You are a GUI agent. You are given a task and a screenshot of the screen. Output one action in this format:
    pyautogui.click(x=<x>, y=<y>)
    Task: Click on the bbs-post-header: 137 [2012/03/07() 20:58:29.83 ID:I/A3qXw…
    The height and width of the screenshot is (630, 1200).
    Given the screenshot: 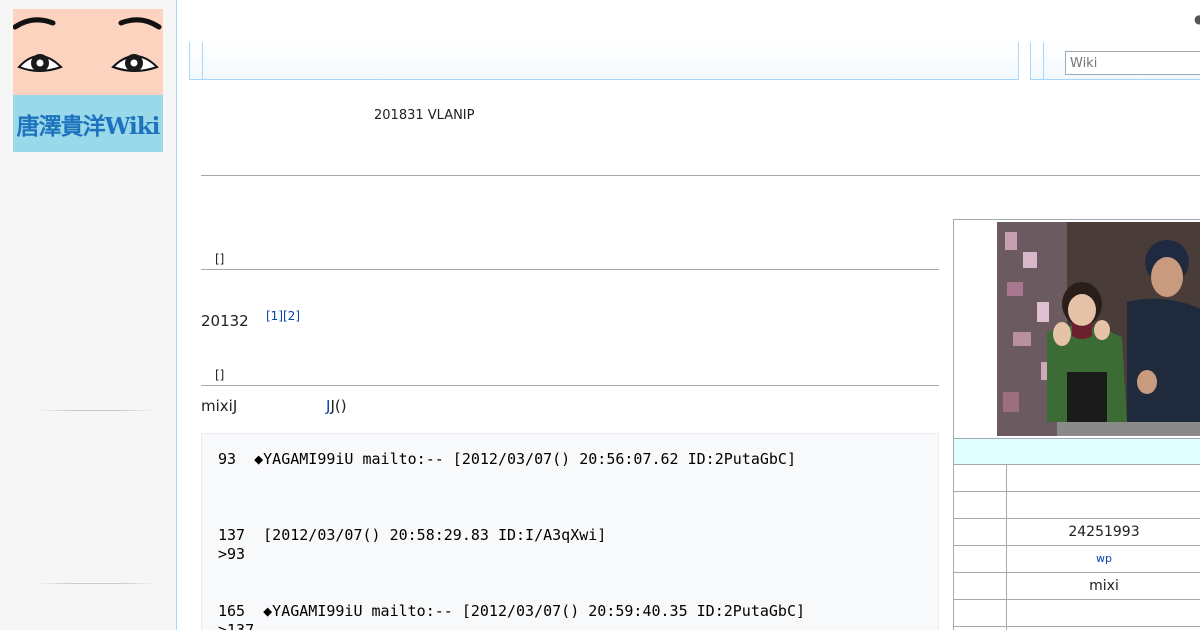 What is the action you would take?
    pyautogui.click(x=412, y=535)
    